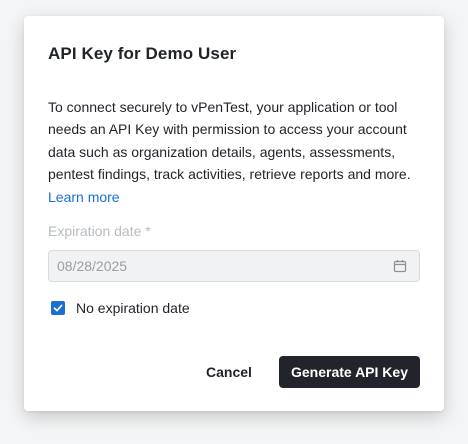 This screenshot has height=444, width=468. Describe the element at coordinates (349, 372) in the screenshot. I see `generate-api-key-button: Generate API Key` at that location.